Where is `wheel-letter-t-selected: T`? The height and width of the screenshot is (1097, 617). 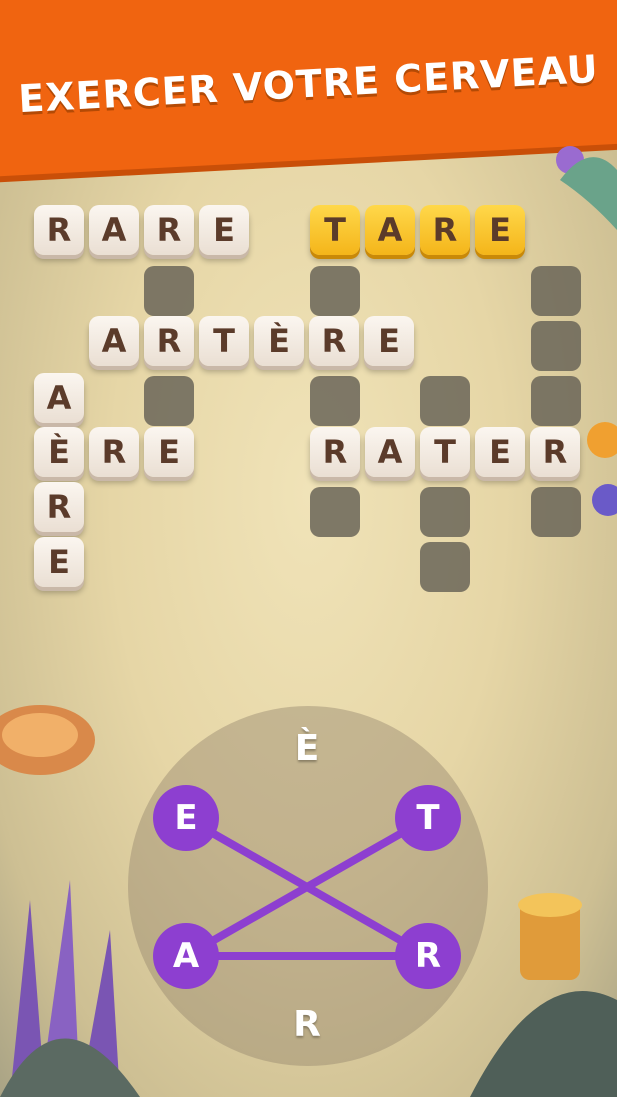 wheel-letter-t-selected: T is located at coordinates (428, 818).